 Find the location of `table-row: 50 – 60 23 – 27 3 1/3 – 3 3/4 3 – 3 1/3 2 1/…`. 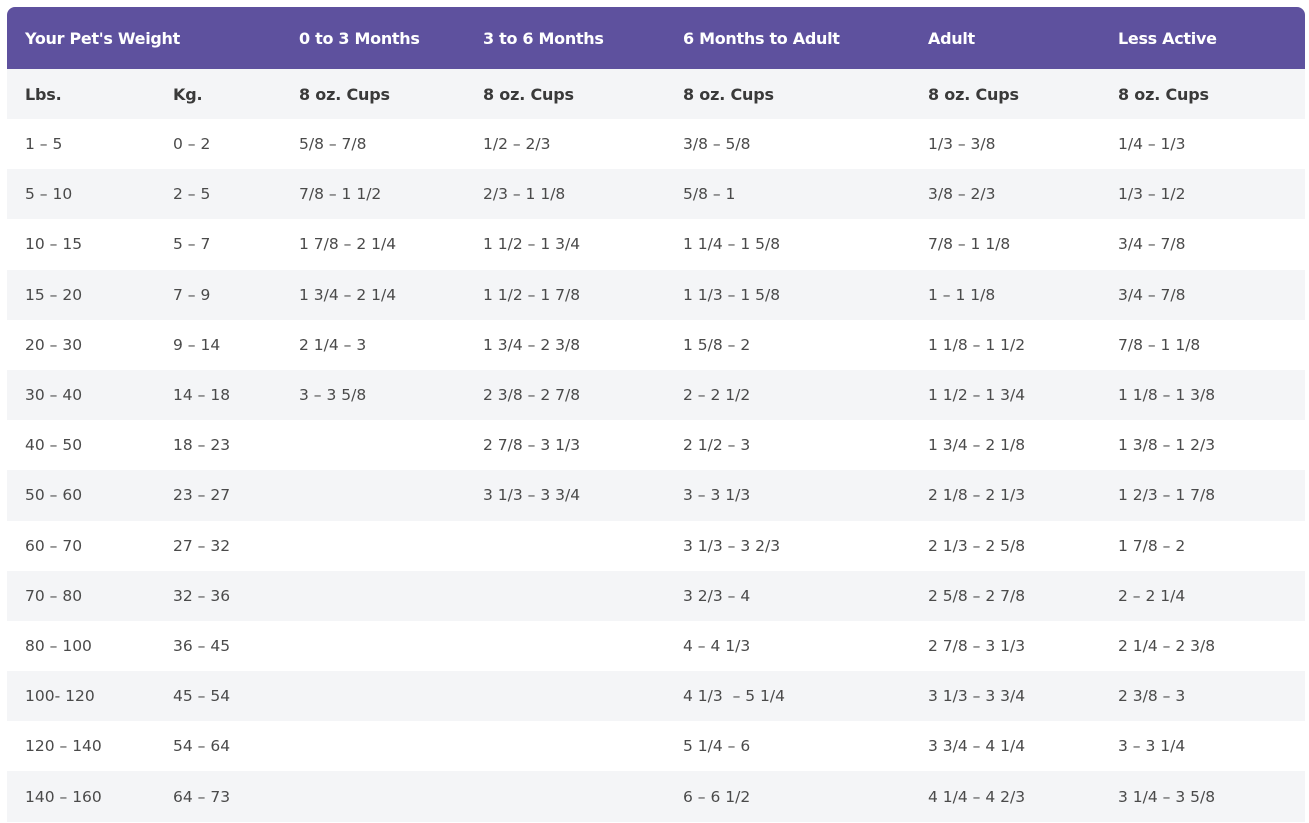

table-row: 50 – 60 23 – 27 3 1/3 – 3 3/4 3 – 3 1/3 2 1/… is located at coordinates (656, 495).